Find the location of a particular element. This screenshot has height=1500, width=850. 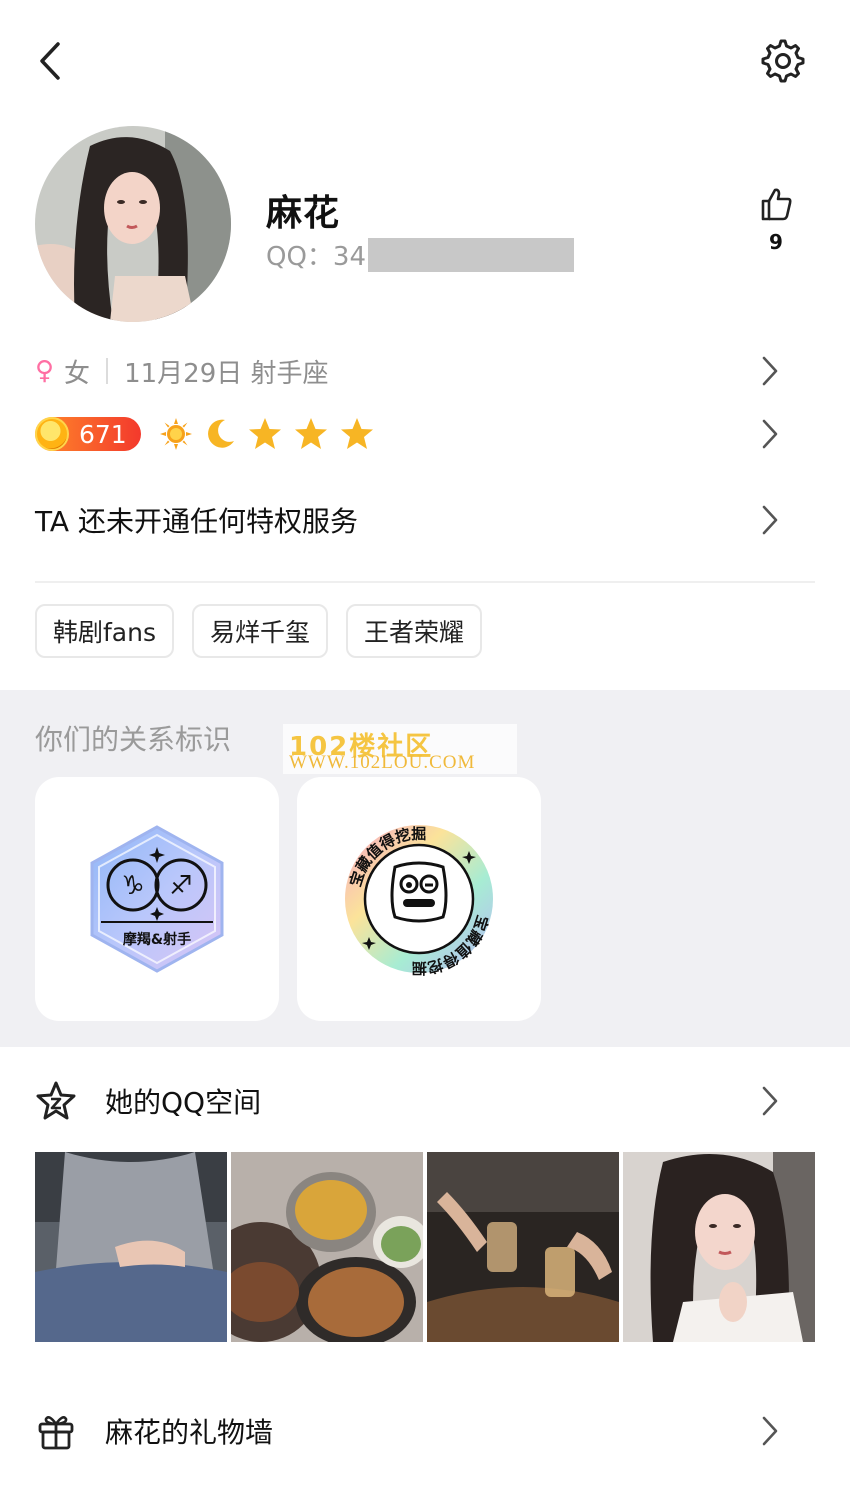

gift-wall-title: 麻花的礼物墙 is located at coordinates (189, 1432).